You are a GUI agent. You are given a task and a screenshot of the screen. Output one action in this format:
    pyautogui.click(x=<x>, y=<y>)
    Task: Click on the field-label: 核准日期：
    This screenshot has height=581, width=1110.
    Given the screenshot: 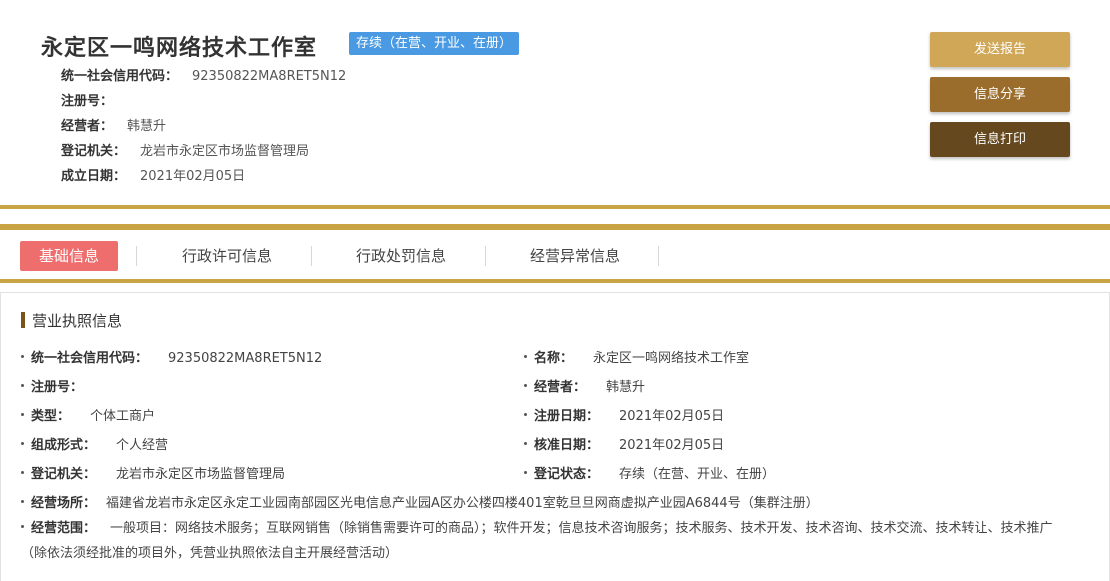 What is the action you would take?
    pyautogui.click(x=567, y=445)
    